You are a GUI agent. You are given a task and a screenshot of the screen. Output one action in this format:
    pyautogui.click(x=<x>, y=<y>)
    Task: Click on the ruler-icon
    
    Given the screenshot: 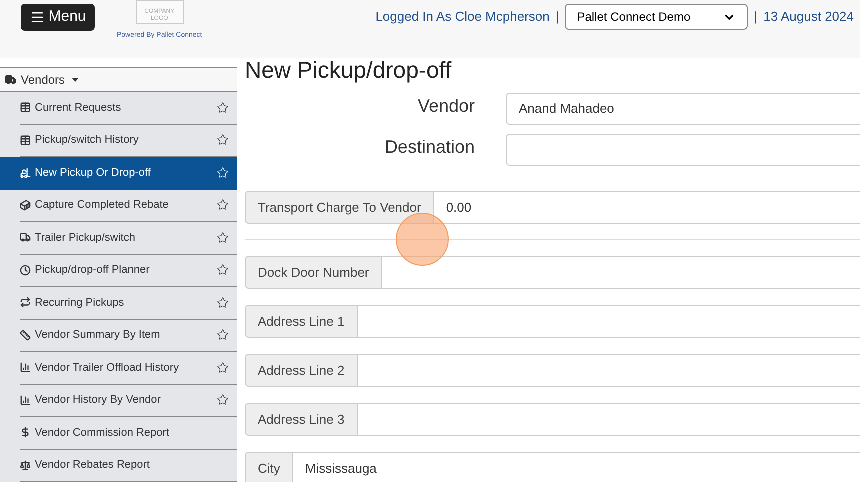 What is the action you would take?
    pyautogui.click(x=25, y=335)
    